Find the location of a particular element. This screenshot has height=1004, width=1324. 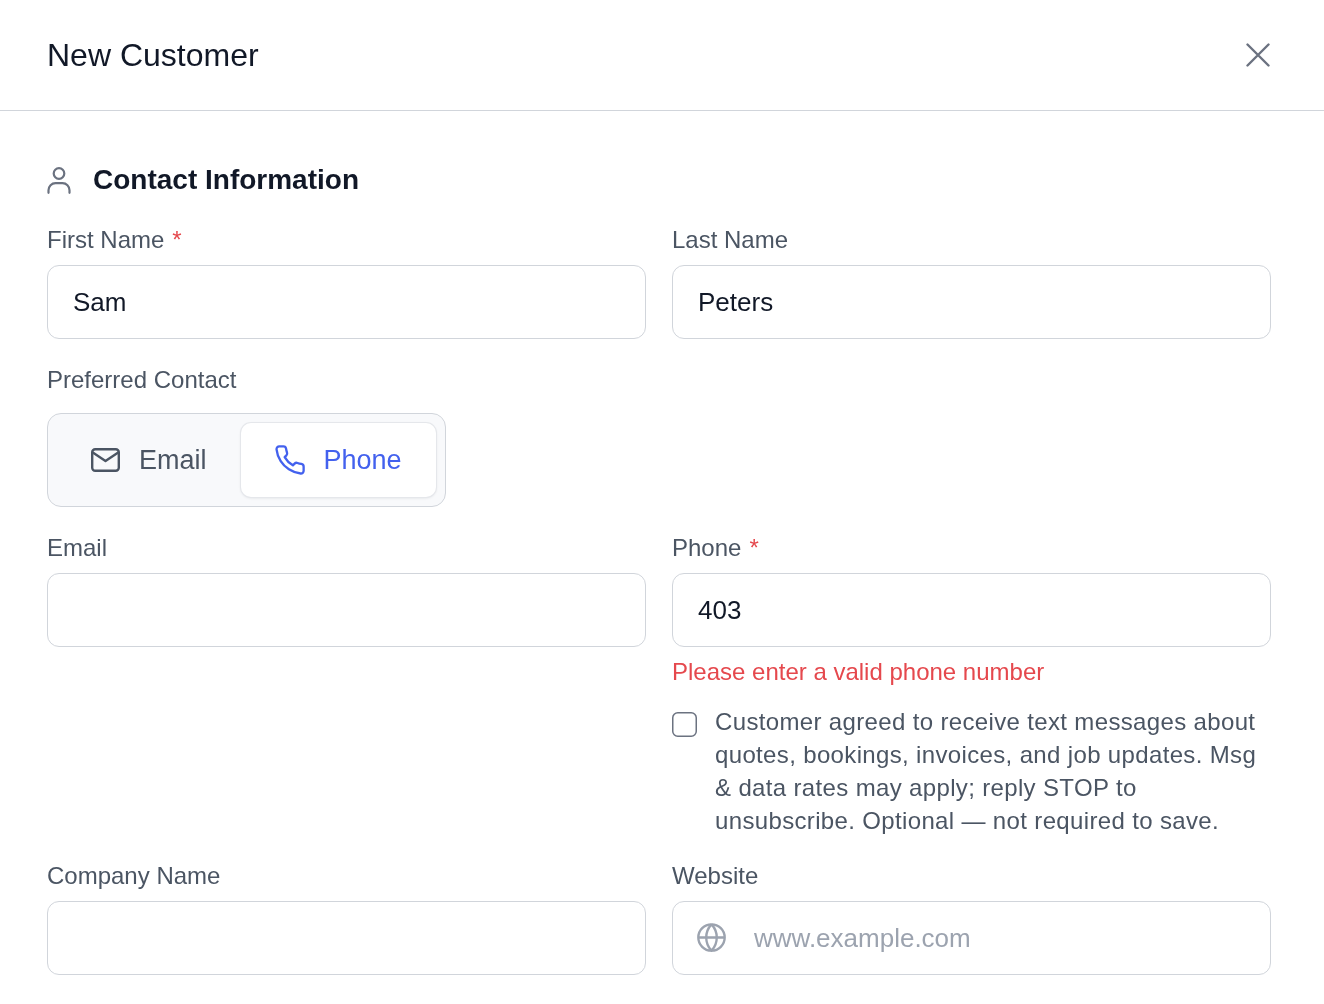

section-title: Contact Information is located at coordinates (226, 180).